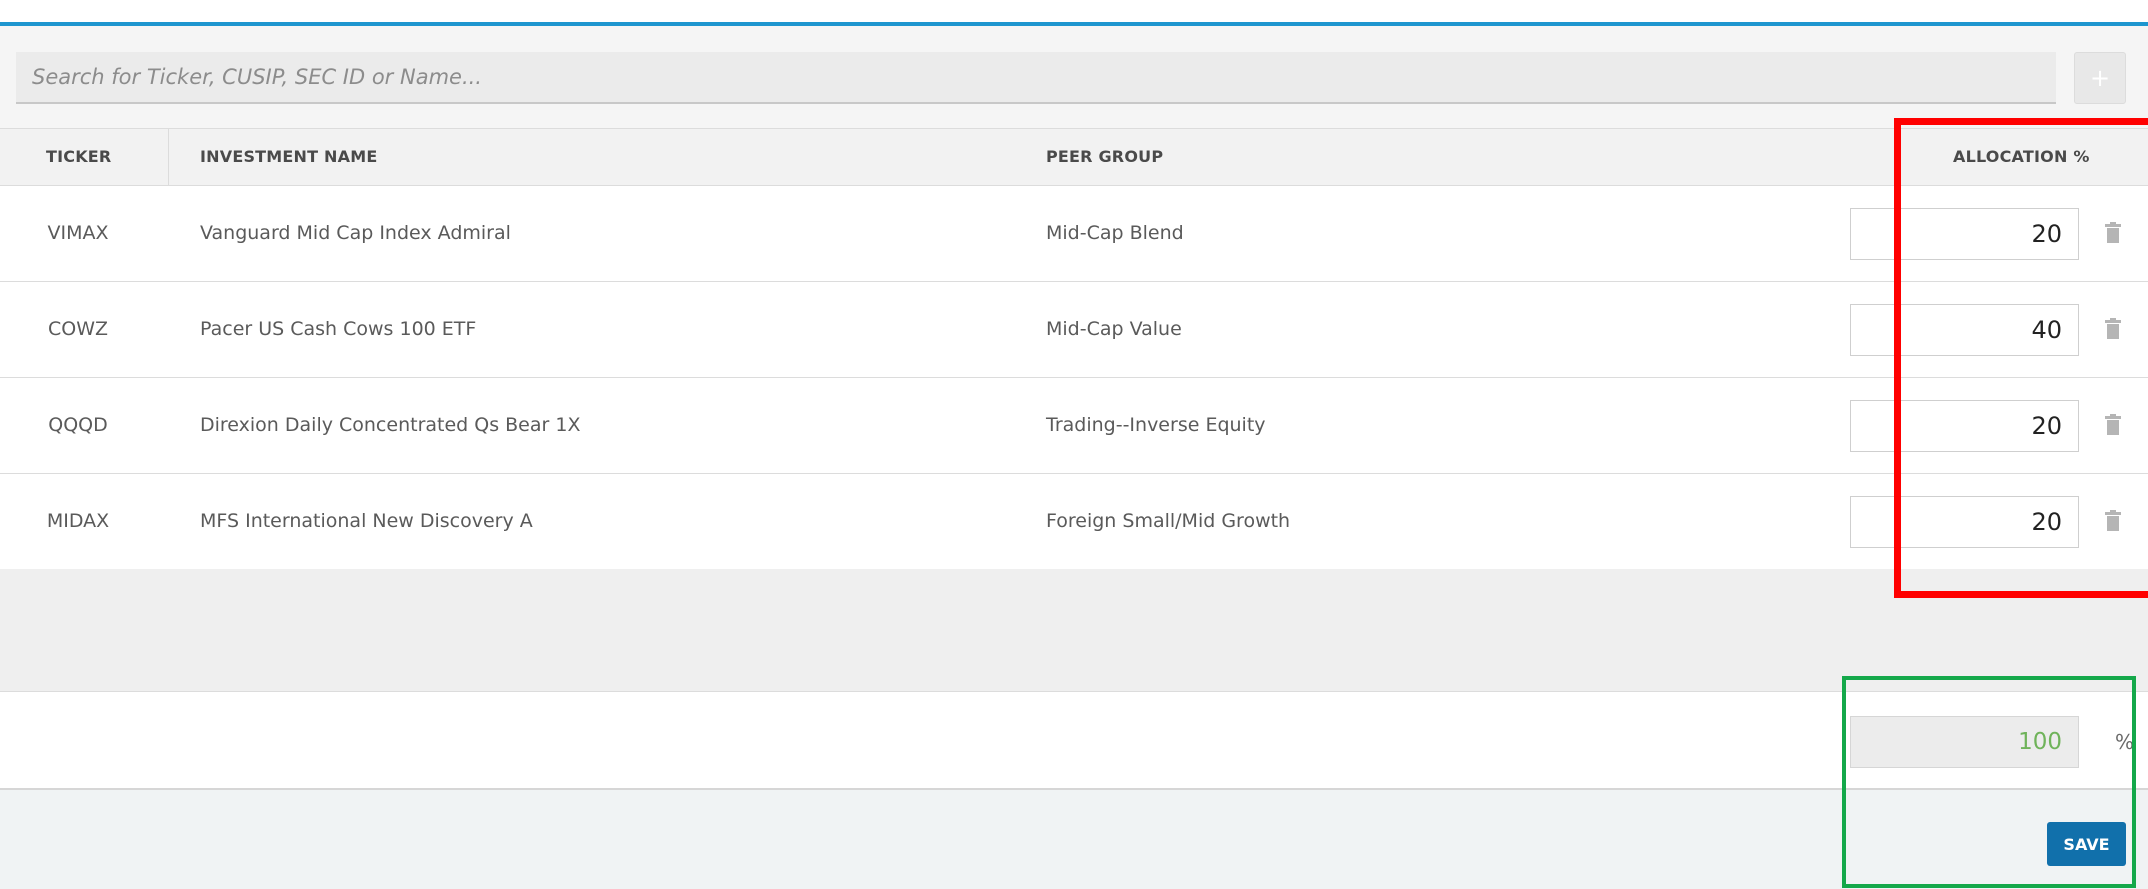 This screenshot has width=2148, height=889. I want to click on peer-group-cell: Mid-Cap Value, so click(1114, 329).